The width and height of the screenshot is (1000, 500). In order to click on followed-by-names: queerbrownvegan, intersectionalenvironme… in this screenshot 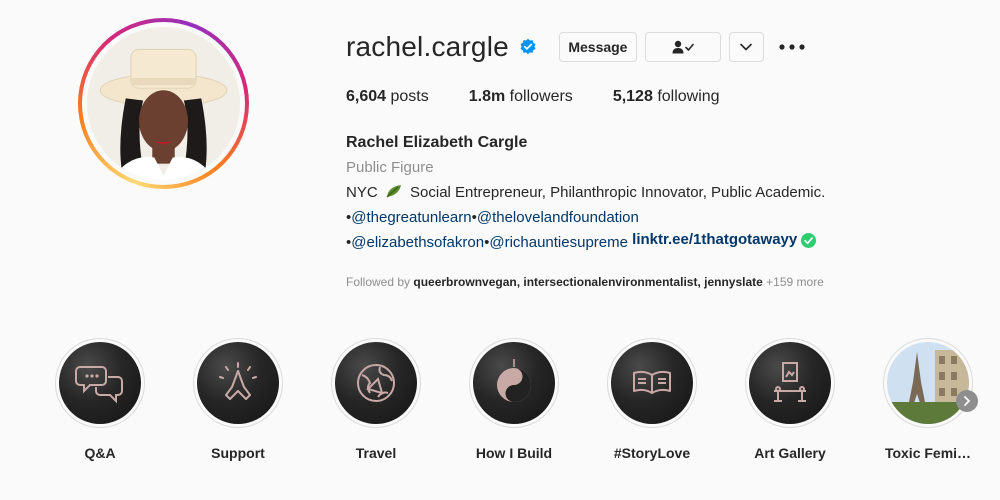, I will do `click(588, 282)`.